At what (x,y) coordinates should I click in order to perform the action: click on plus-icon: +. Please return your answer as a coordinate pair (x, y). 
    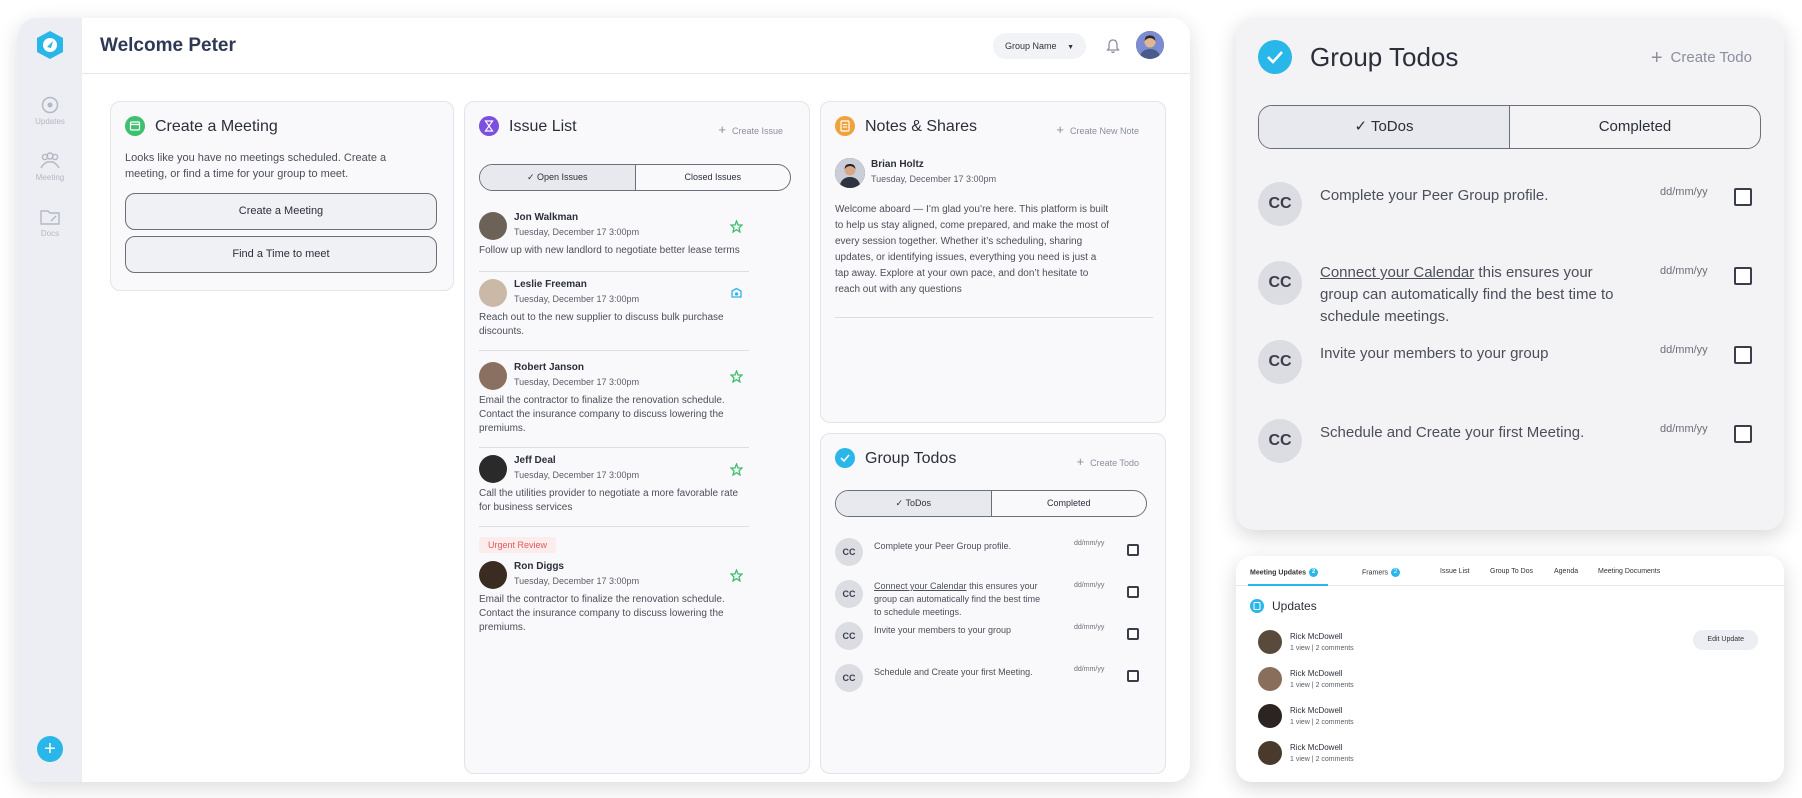
    Looking at the image, I should click on (1060, 129).